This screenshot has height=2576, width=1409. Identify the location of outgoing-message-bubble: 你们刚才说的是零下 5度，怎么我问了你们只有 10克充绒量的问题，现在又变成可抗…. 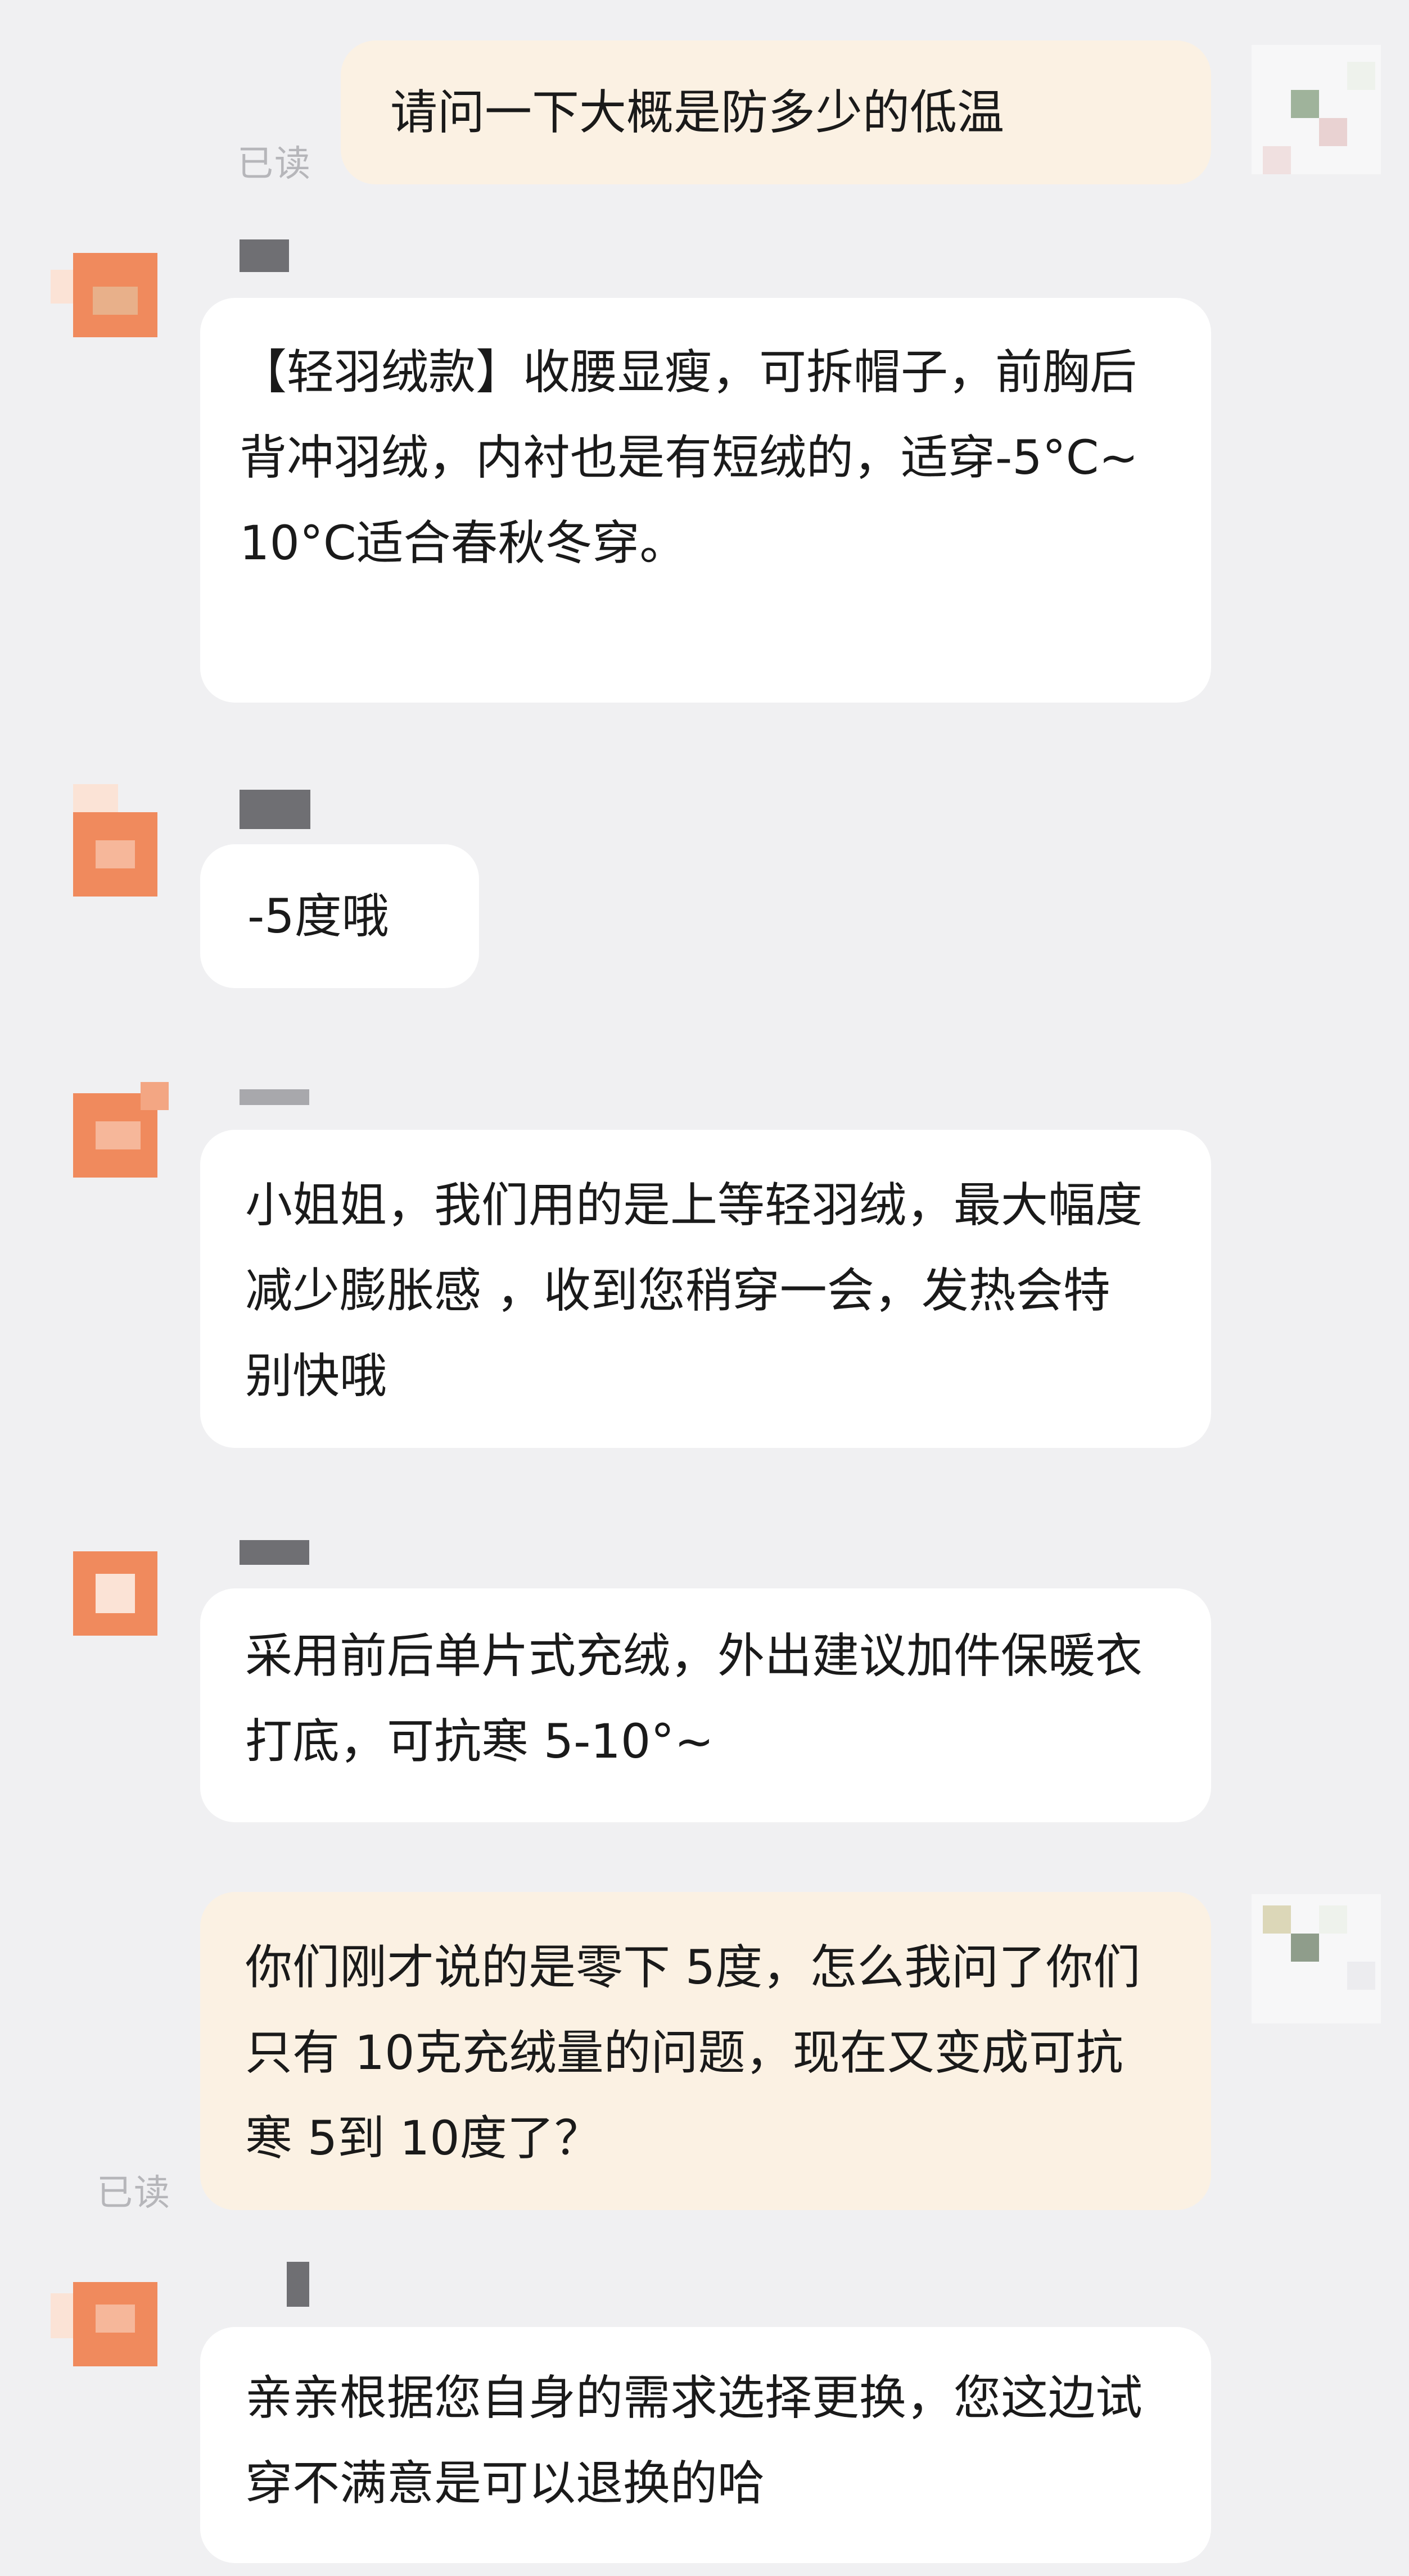
(705, 2051).